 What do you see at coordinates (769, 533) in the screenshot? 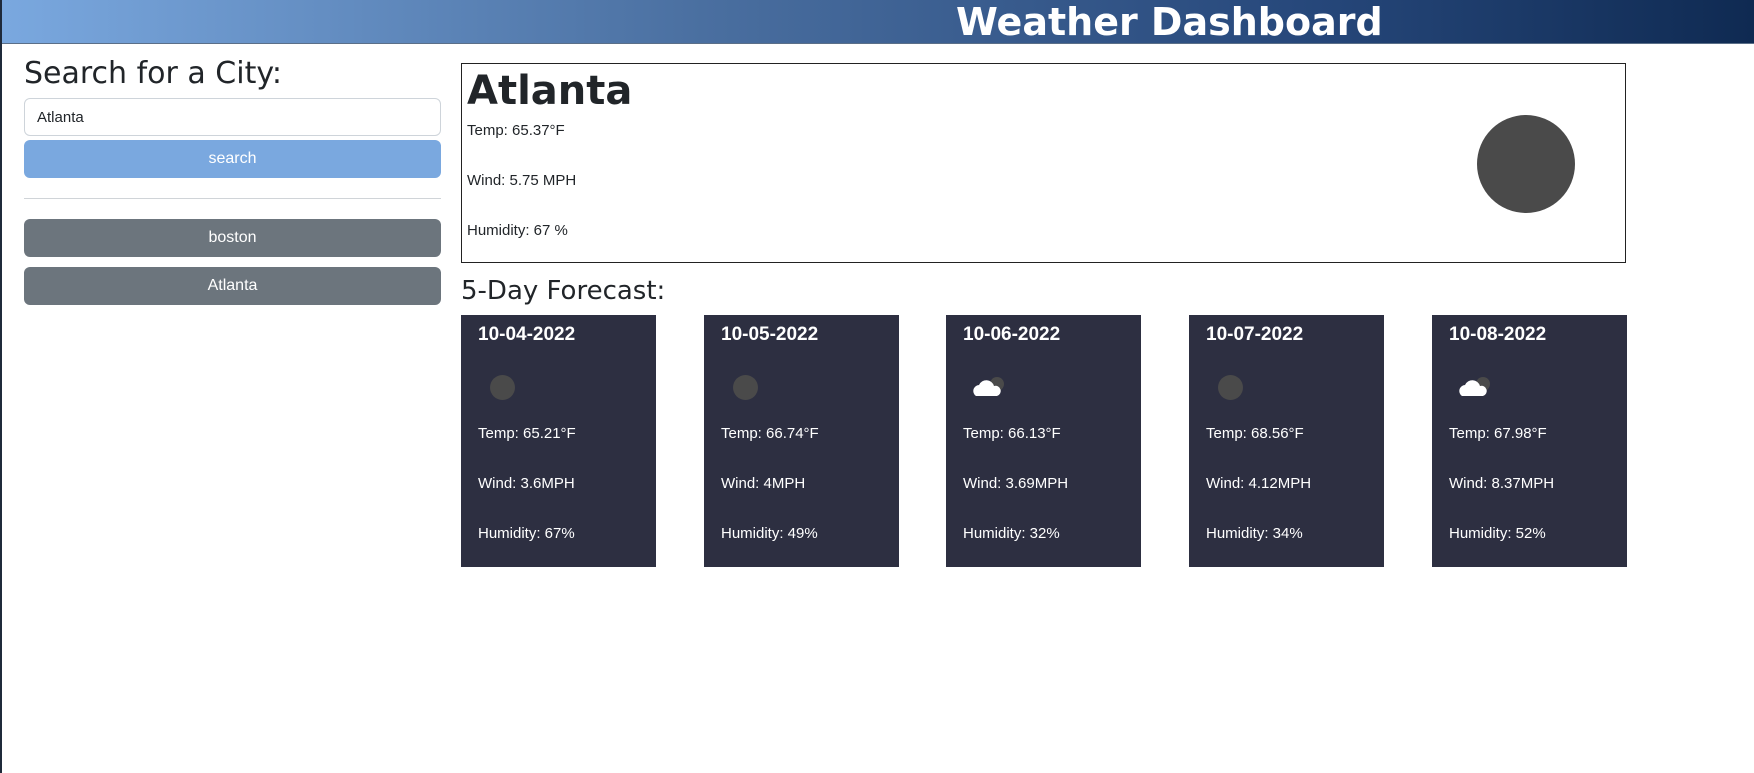
I see `forecast-humidity: Humidity: 49%` at bounding box center [769, 533].